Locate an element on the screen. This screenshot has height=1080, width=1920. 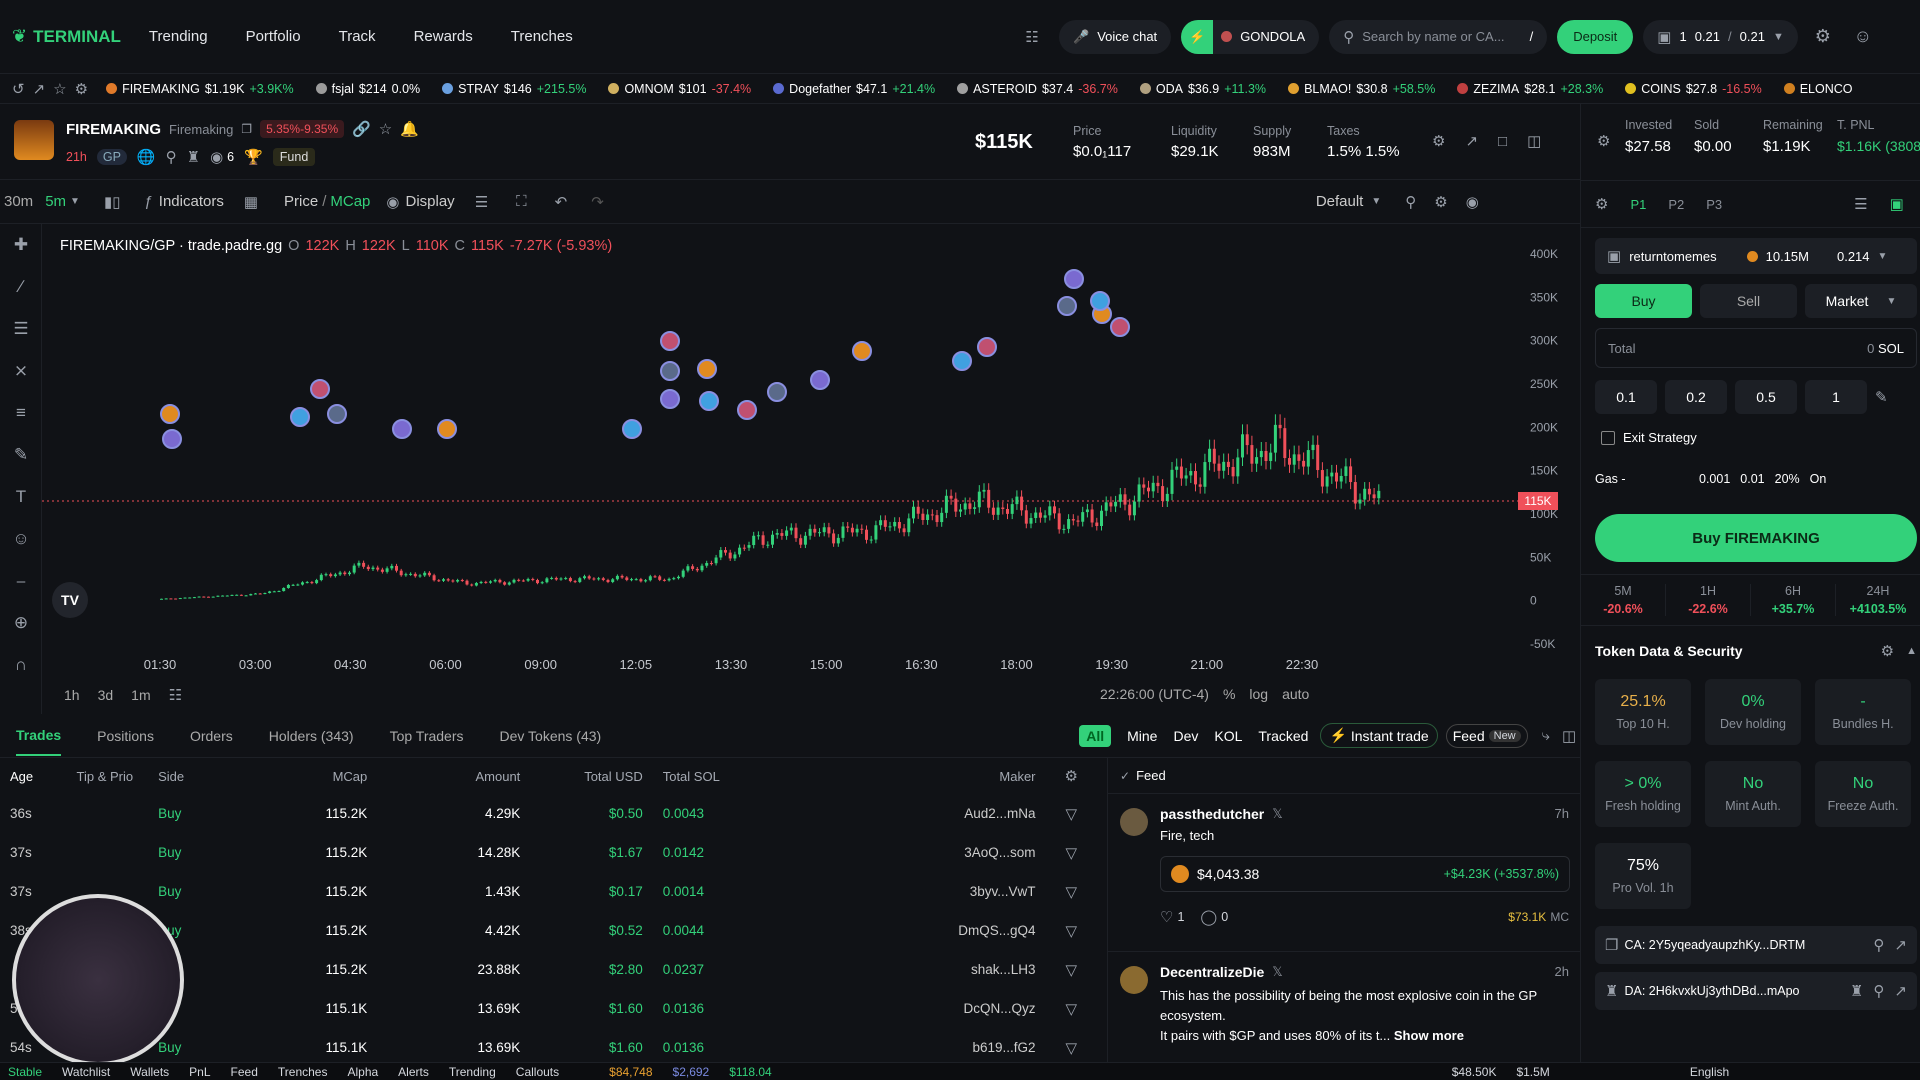
tab-top-traders: Top Traders is located at coordinates (427, 736).